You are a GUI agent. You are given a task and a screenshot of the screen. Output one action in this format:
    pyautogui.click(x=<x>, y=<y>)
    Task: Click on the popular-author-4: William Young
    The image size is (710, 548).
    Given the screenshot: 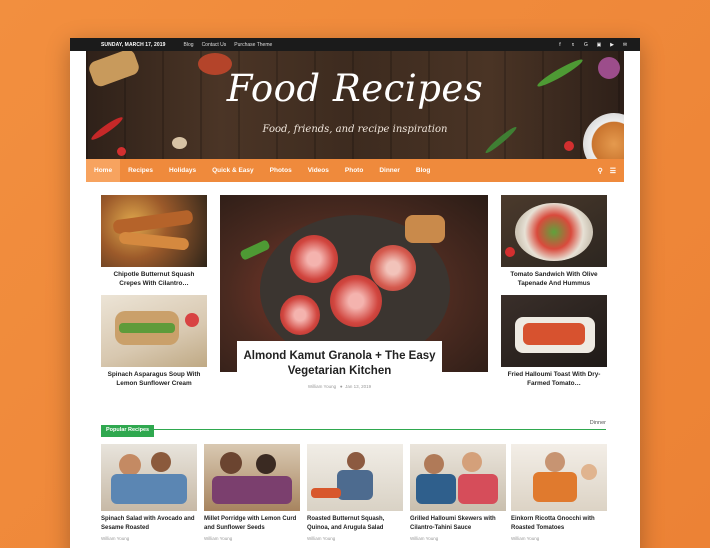 What is the action you would take?
    pyautogui.click(x=424, y=538)
    